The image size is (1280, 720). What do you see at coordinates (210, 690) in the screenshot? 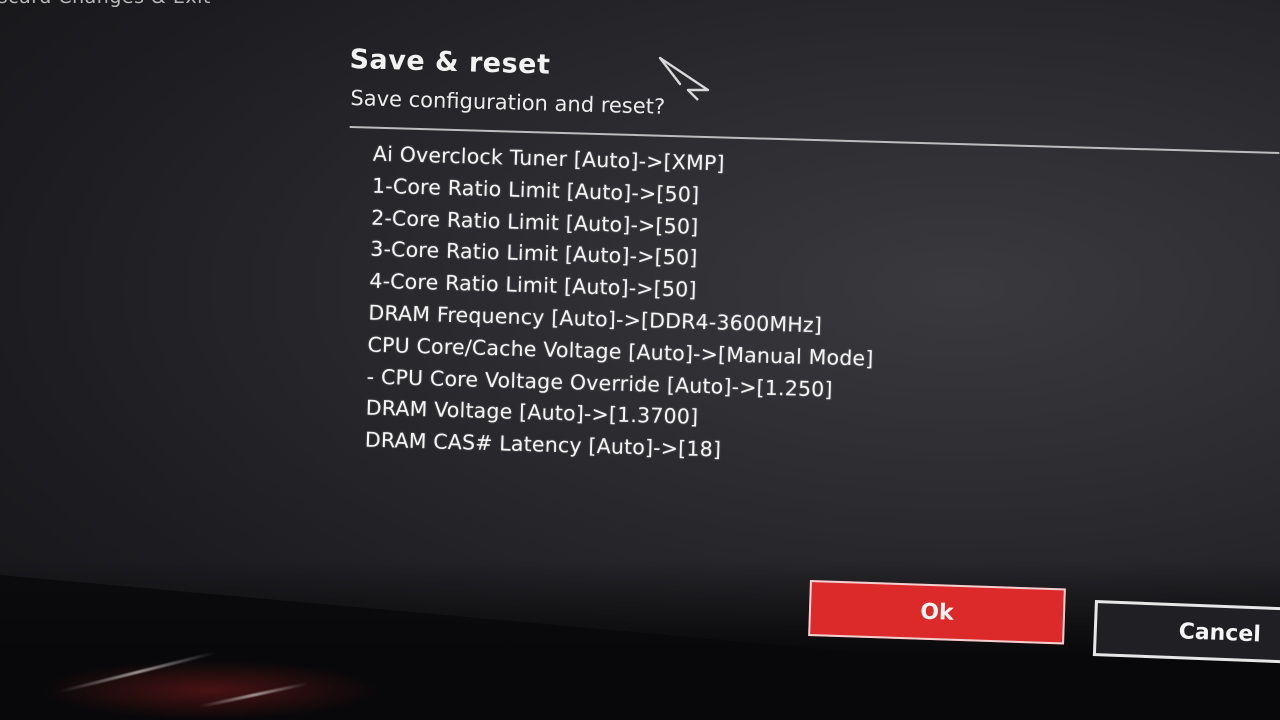
I see `keyboard-glow` at bounding box center [210, 690].